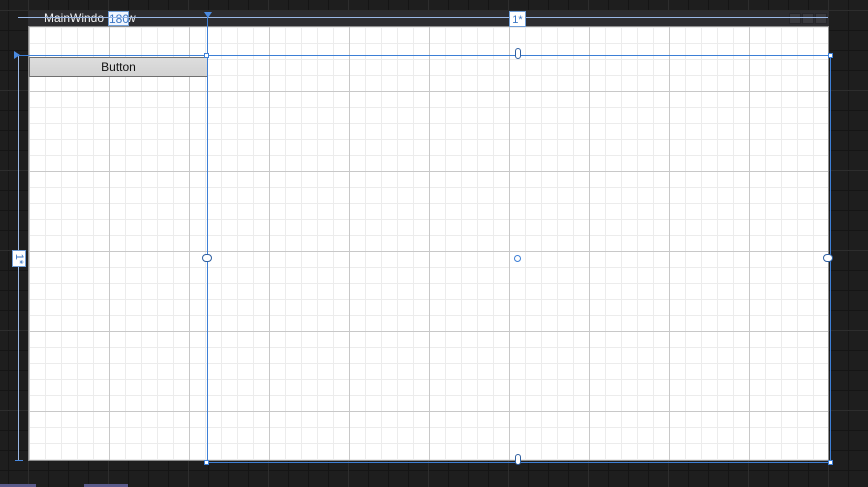 This screenshot has height=487, width=868. What do you see at coordinates (517, 258) in the screenshot?
I see `center-handle-icon` at bounding box center [517, 258].